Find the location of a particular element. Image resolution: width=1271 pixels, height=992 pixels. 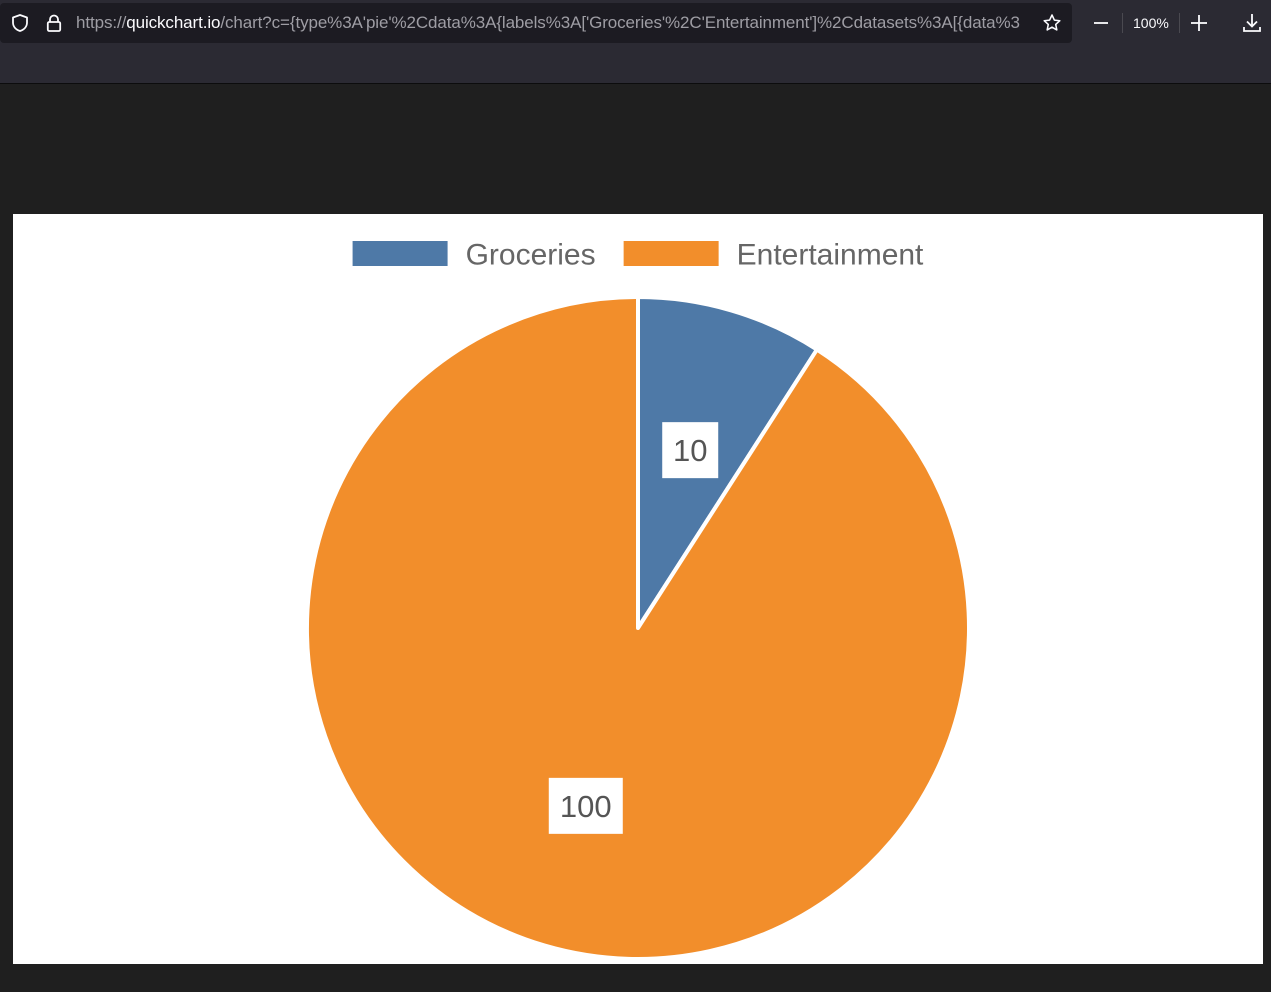

data-label-text: 100 is located at coordinates (586, 806).